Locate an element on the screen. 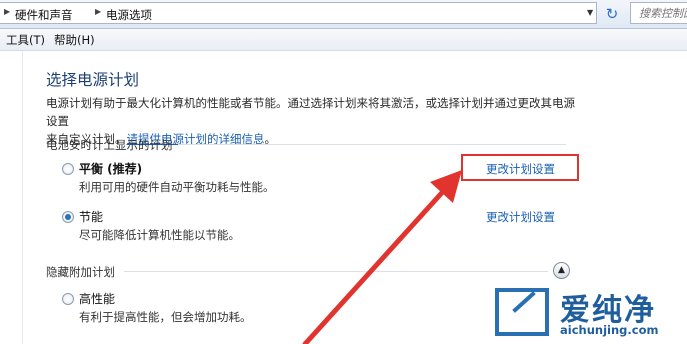 This screenshot has width=687, height=344. watermark-url: aichunjing.com is located at coordinates (609, 330).